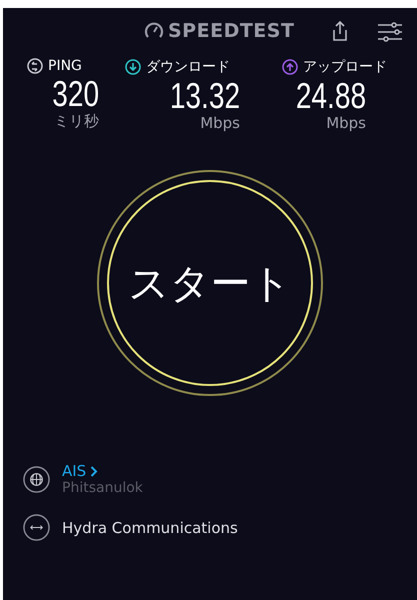 This screenshot has height=600, width=417. What do you see at coordinates (205, 96) in the screenshot?
I see `metric-value: 13.32` at bounding box center [205, 96].